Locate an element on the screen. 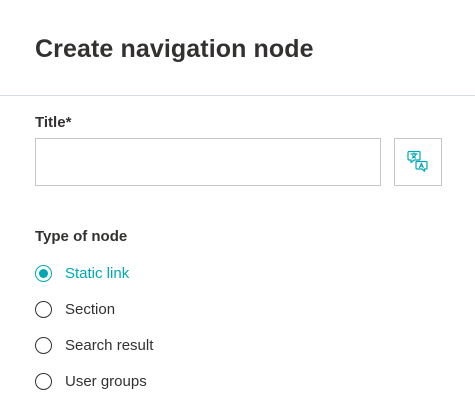 The image size is (475, 414). translate-button is located at coordinates (418, 162).